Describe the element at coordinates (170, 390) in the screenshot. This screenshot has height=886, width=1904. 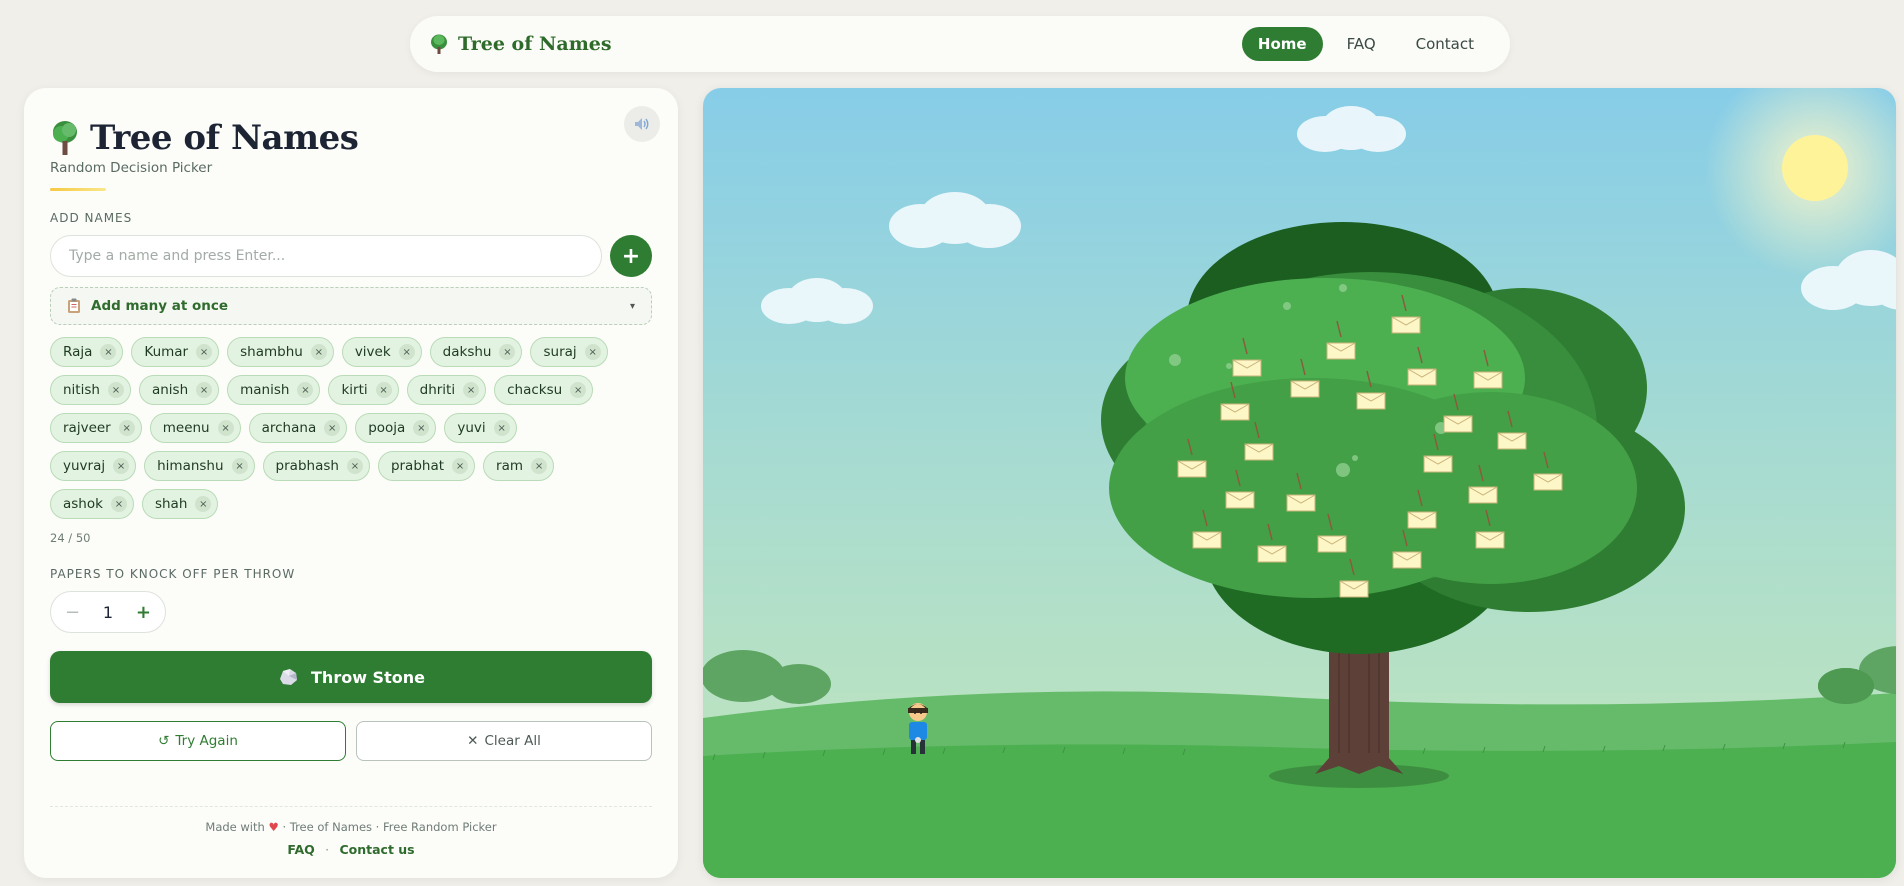
I see `name-chip-label: anish` at that location.